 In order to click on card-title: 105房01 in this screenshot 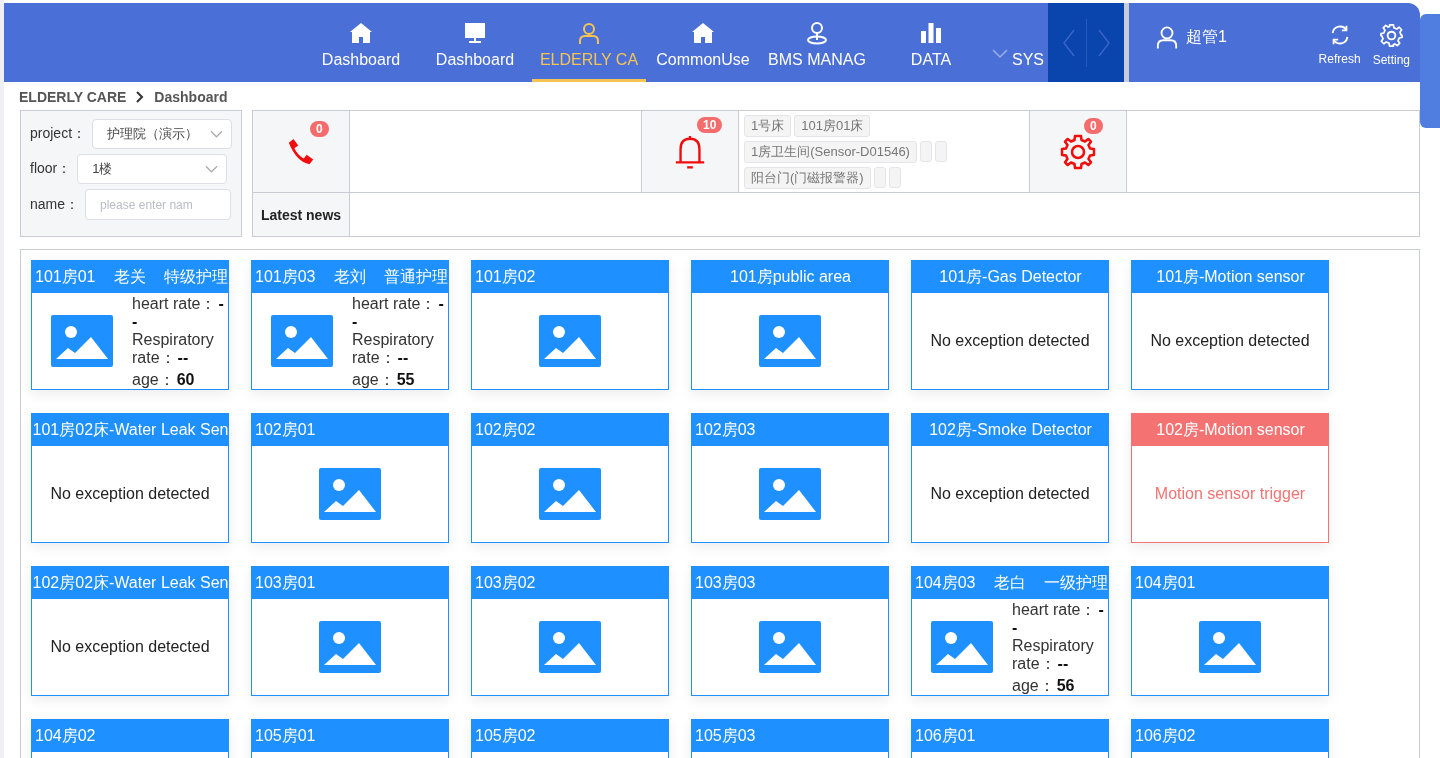, I will do `click(285, 735)`.